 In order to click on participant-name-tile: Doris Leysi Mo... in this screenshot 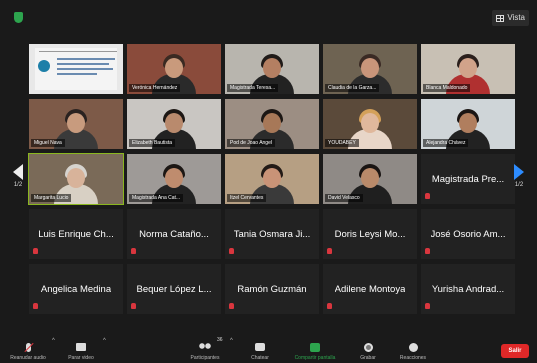, I will do `click(370, 234)`.